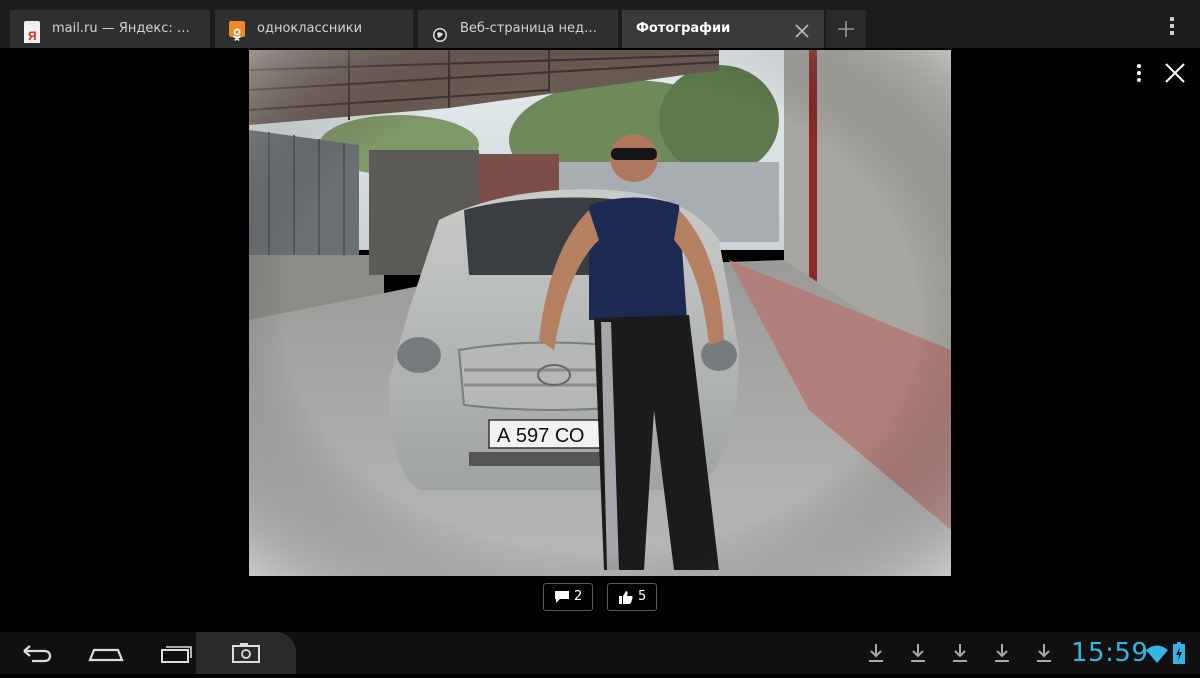 The height and width of the screenshot is (678, 1200). Describe the element at coordinates (600, 653) in the screenshot. I see `system-navigation-bar: 15:59` at that location.